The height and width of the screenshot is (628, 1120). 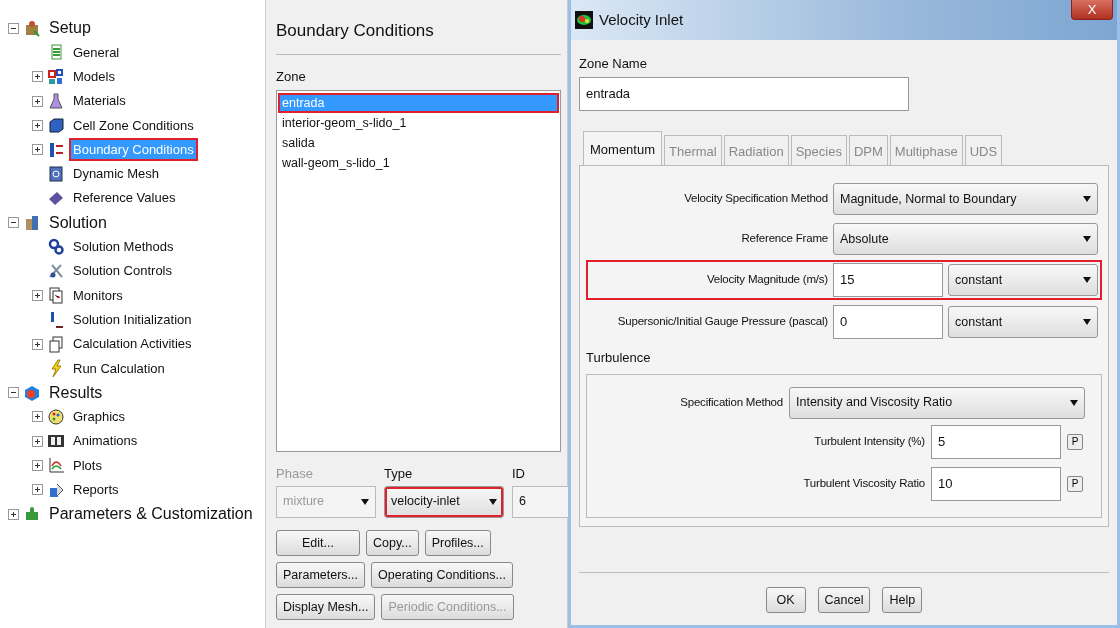 What do you see at coordinates (888, 322) in the screenshot?
I see `value-field: 0` at bounding box center [888, 322].